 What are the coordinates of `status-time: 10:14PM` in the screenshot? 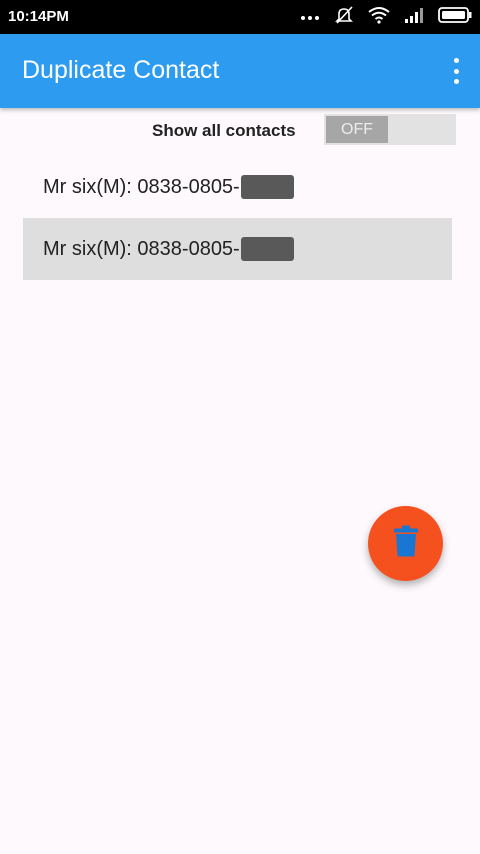 It's located at (38, 16).